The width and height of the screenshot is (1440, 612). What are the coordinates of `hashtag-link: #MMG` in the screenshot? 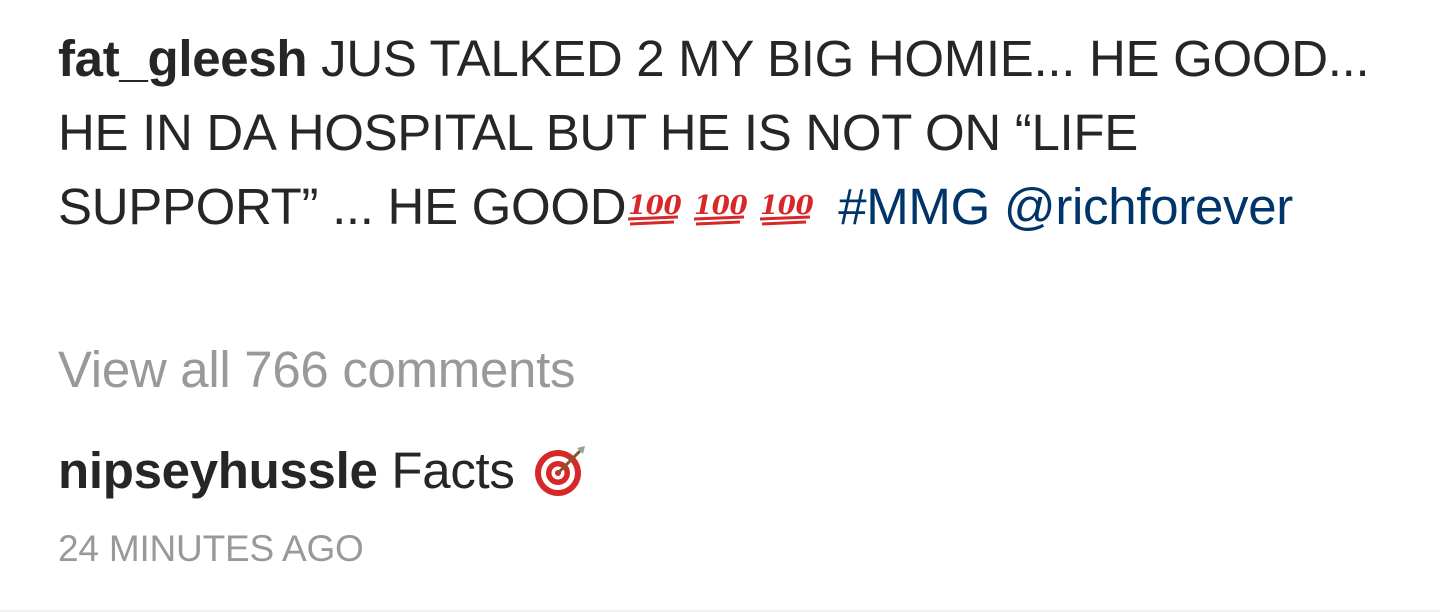 It's located at (914, 206).